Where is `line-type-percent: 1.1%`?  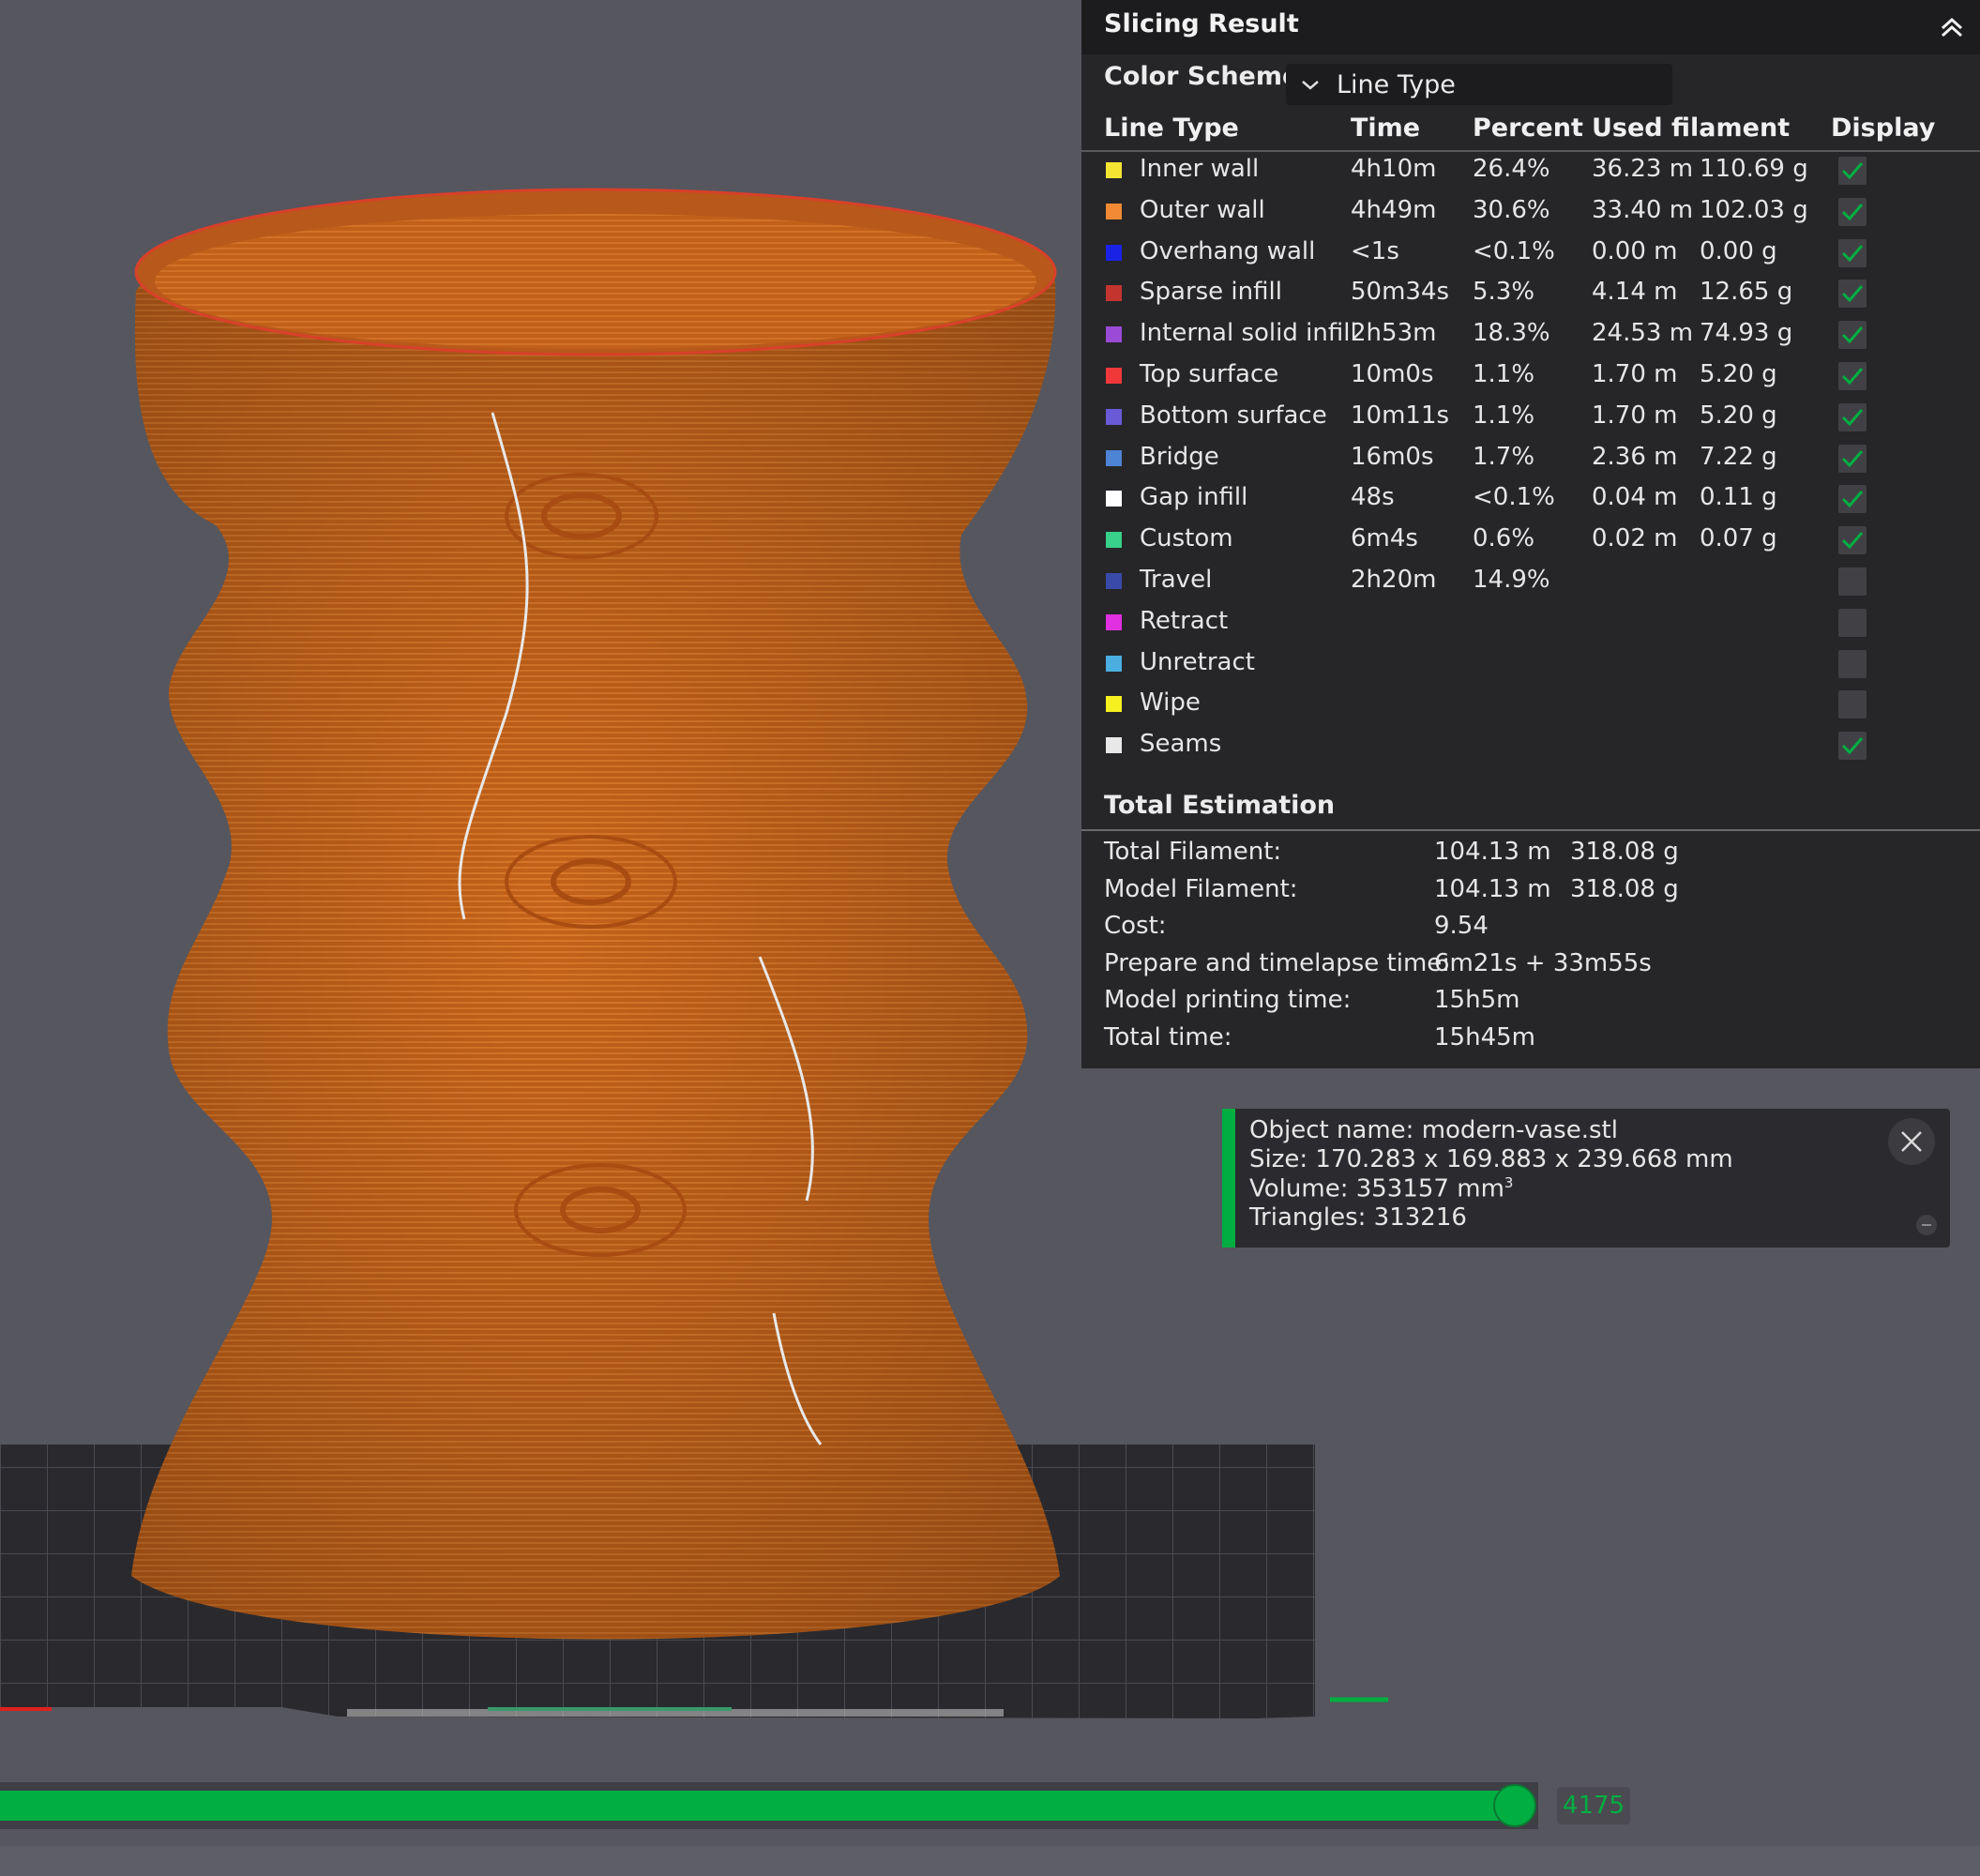 line-type-percent: 1.1% is located at coordinates (1504, 374).